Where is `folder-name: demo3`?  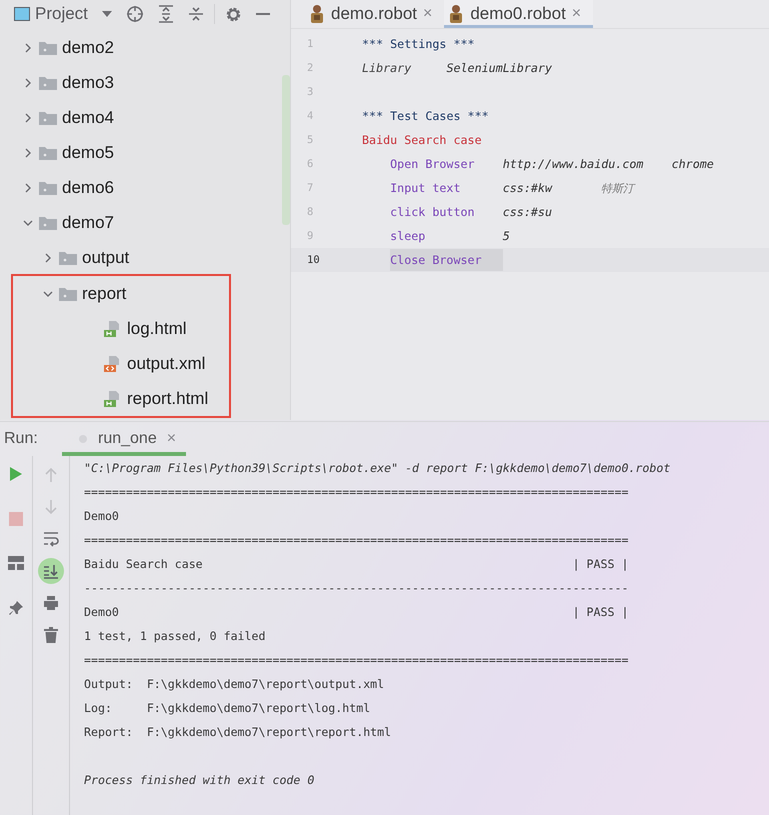 folder-name: demo3 is located at coordinates (88, 82).